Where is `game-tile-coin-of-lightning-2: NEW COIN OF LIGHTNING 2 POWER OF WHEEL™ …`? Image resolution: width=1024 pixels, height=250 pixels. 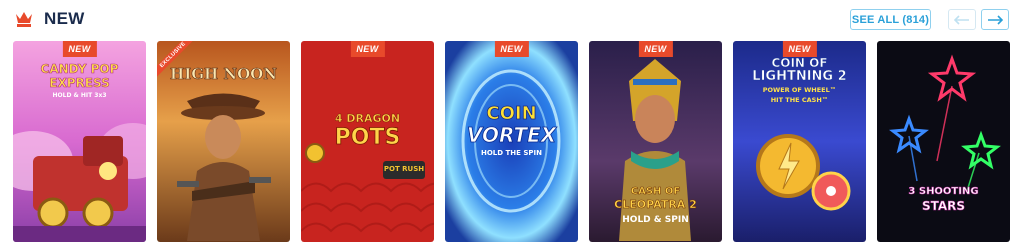 game-tile-coin-of-lightning-2: NEW COIN OF LIGHTNING 2 POWER OF WHEEL™ … is located at coordinates (799, 141).